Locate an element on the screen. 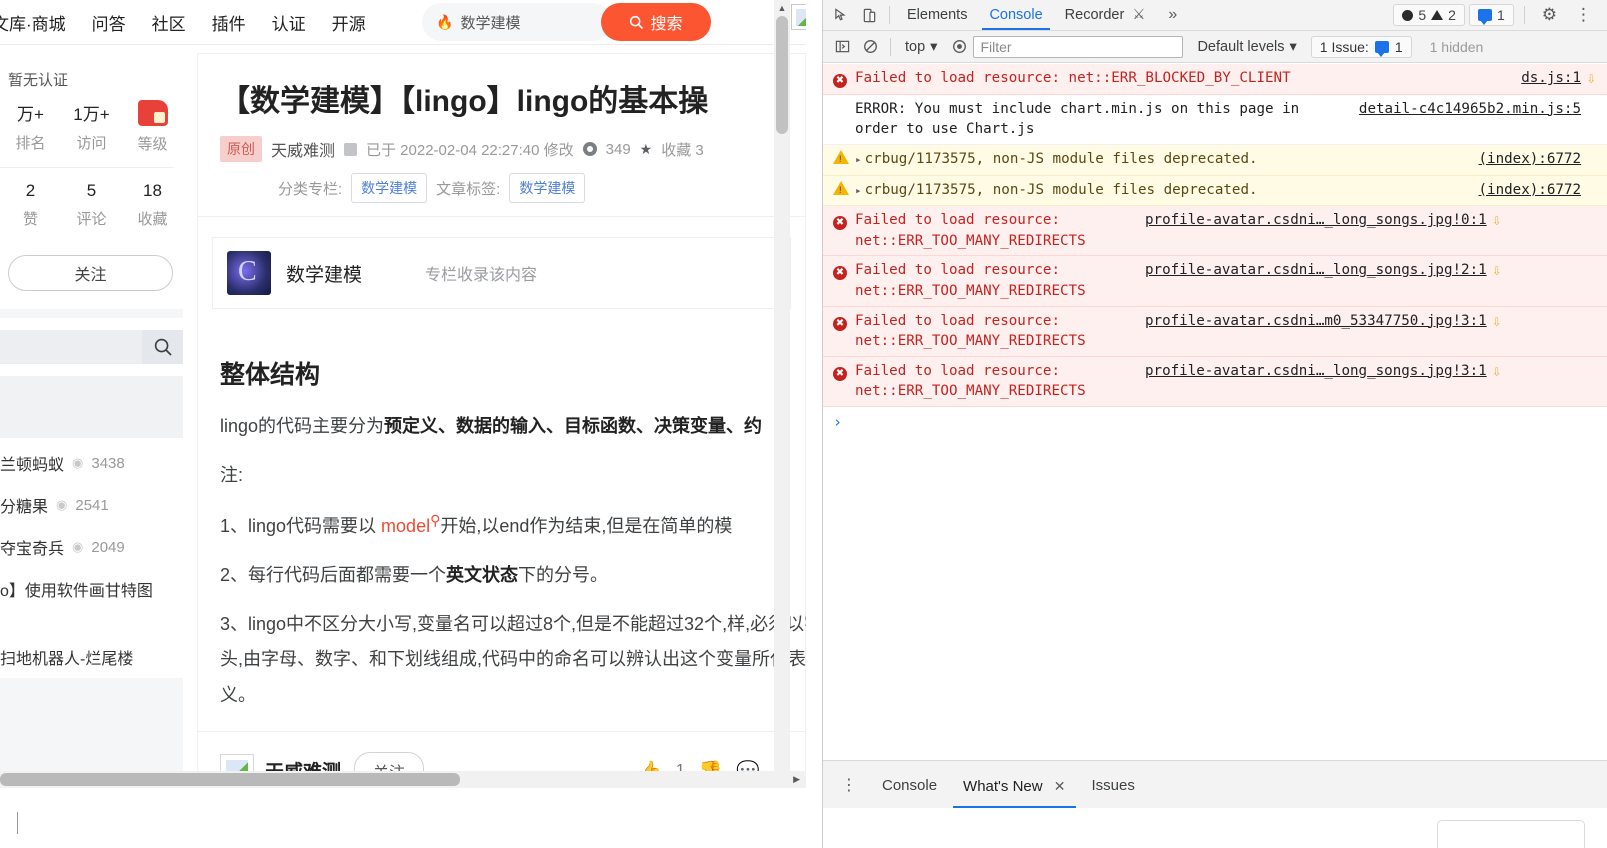 This screenshot has height=848, width=1607. close-icon: ✕ is located at coordinates (1060, 786).